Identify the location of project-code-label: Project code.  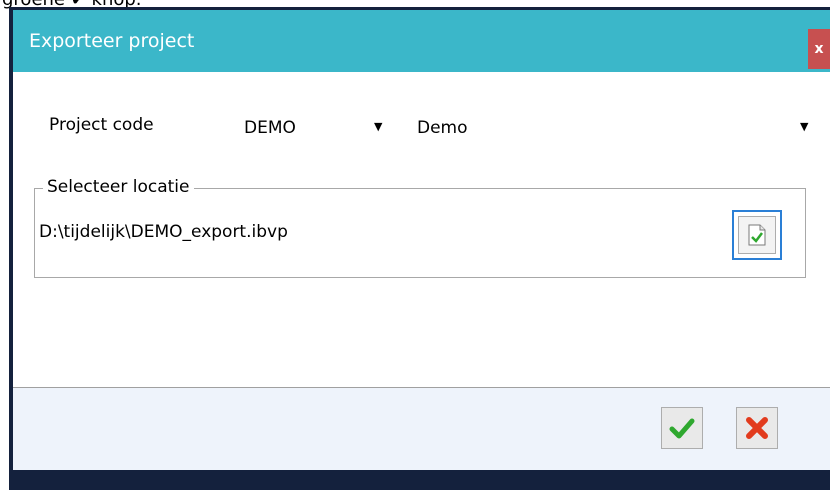
(101, 125).